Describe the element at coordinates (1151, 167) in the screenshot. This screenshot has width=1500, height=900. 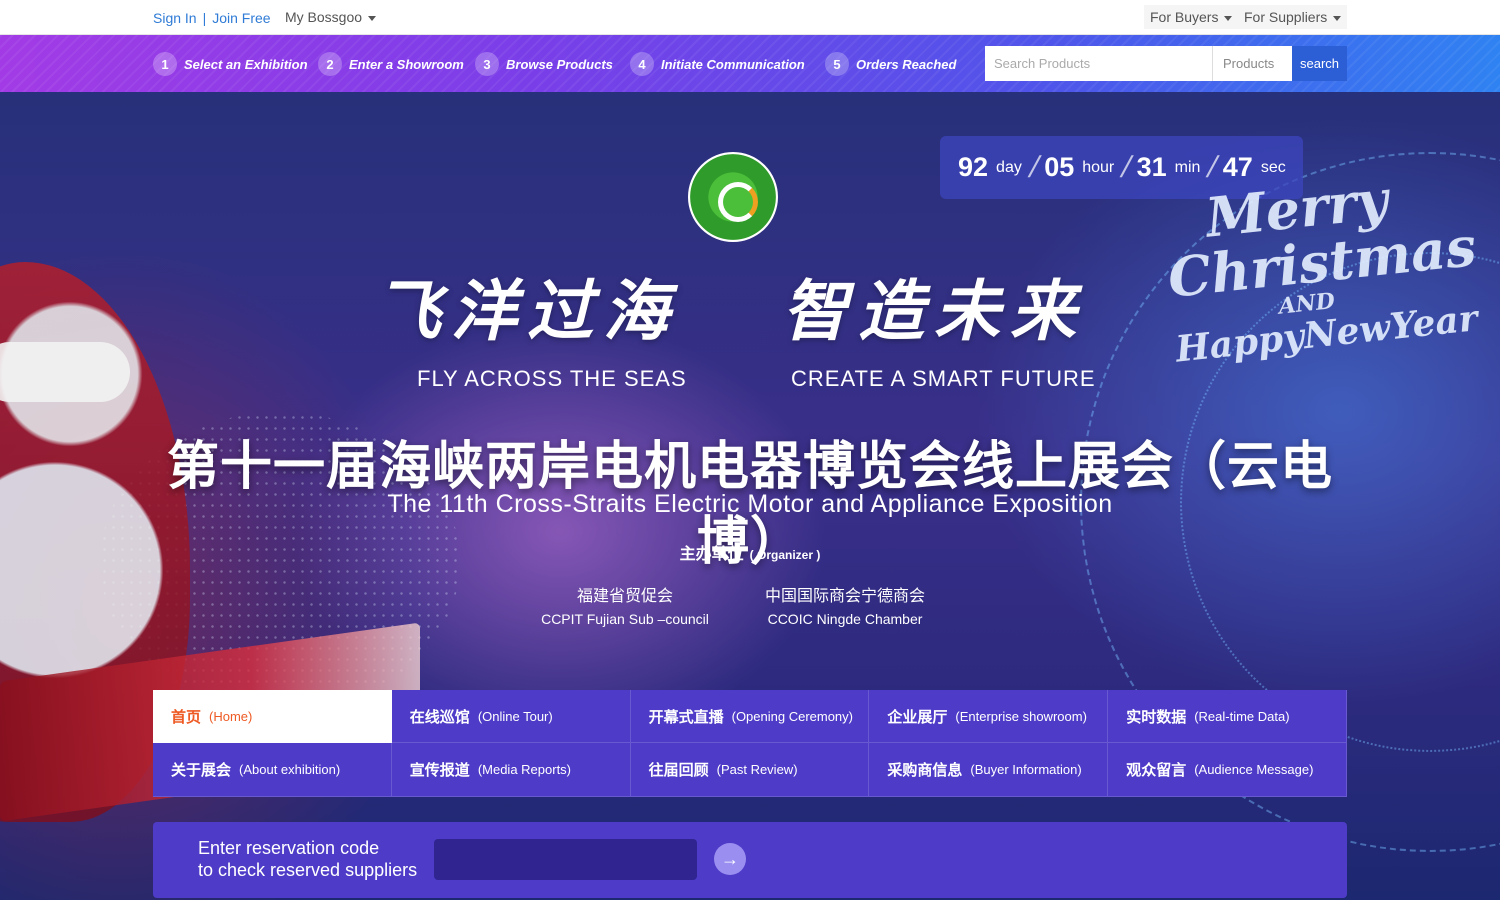
I see `countdown-minutes: 31` at that location.